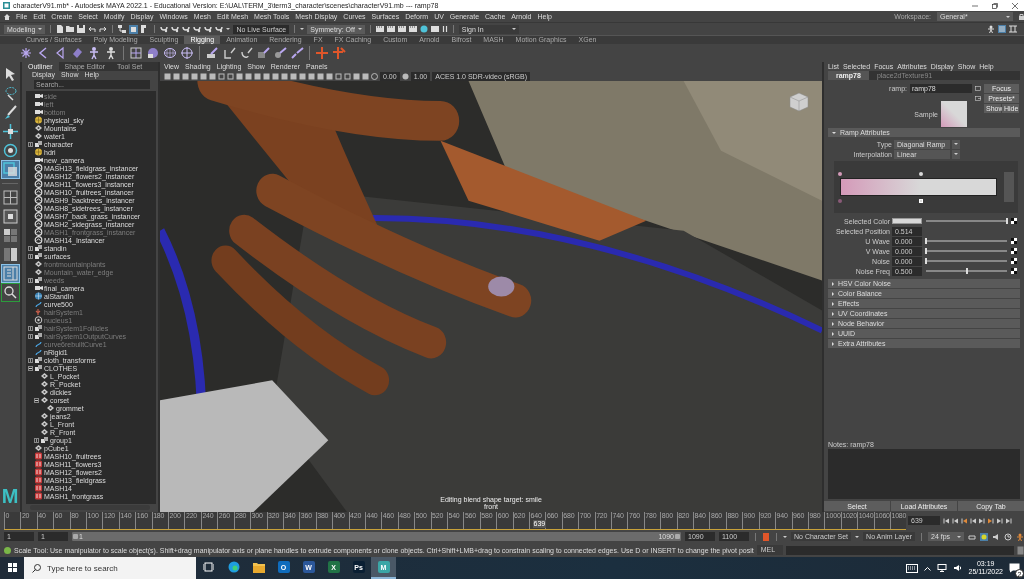  Describe the element at coordinates (1008, 536) in the screenshot. I see `clock-icon` at that location.